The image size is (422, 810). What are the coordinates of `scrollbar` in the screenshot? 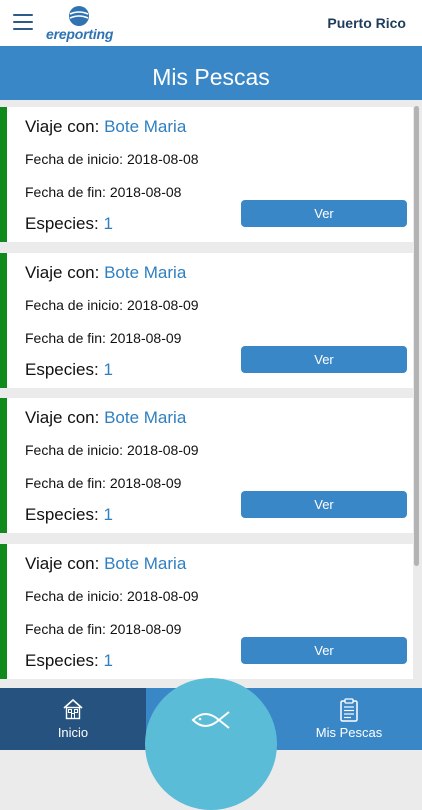 It's located at (416, 336).